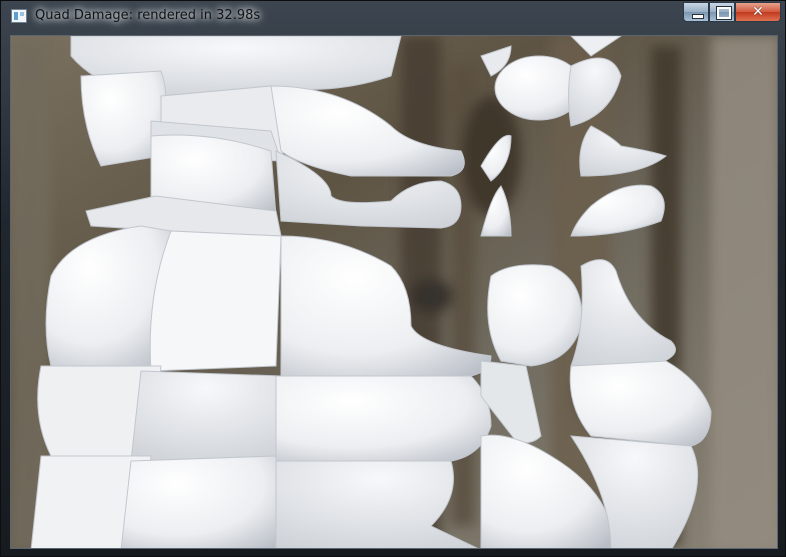 The height and width of the screenshot is (557, 786). What do you see at coordinates (19, 16) in the screenshot?
I see `app-icon` at bounding box center [19, 16].